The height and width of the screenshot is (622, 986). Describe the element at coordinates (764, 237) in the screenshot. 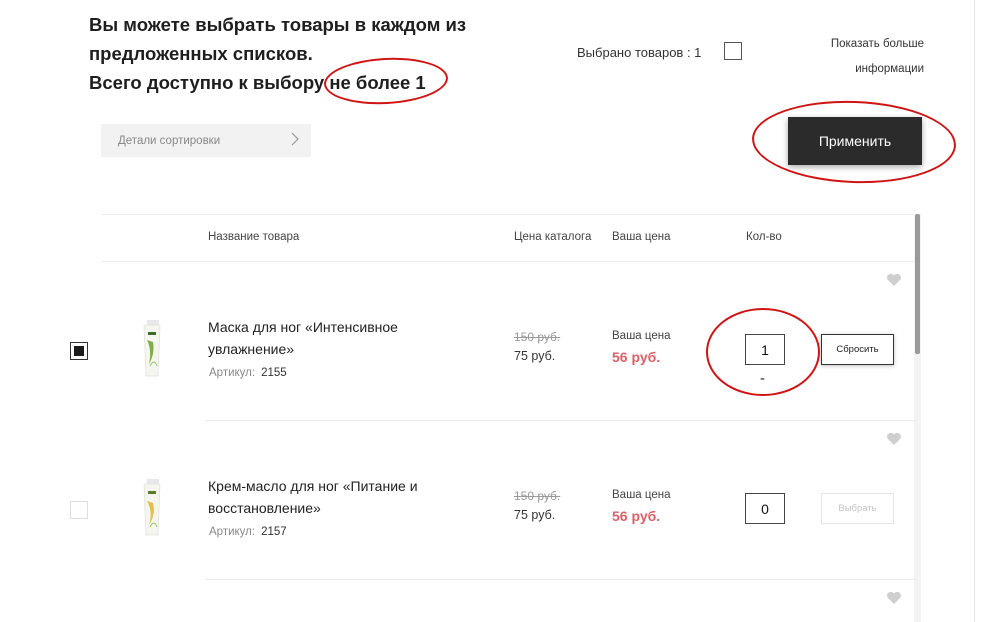

I see `column-header-quantity: Кол-во` at that location.